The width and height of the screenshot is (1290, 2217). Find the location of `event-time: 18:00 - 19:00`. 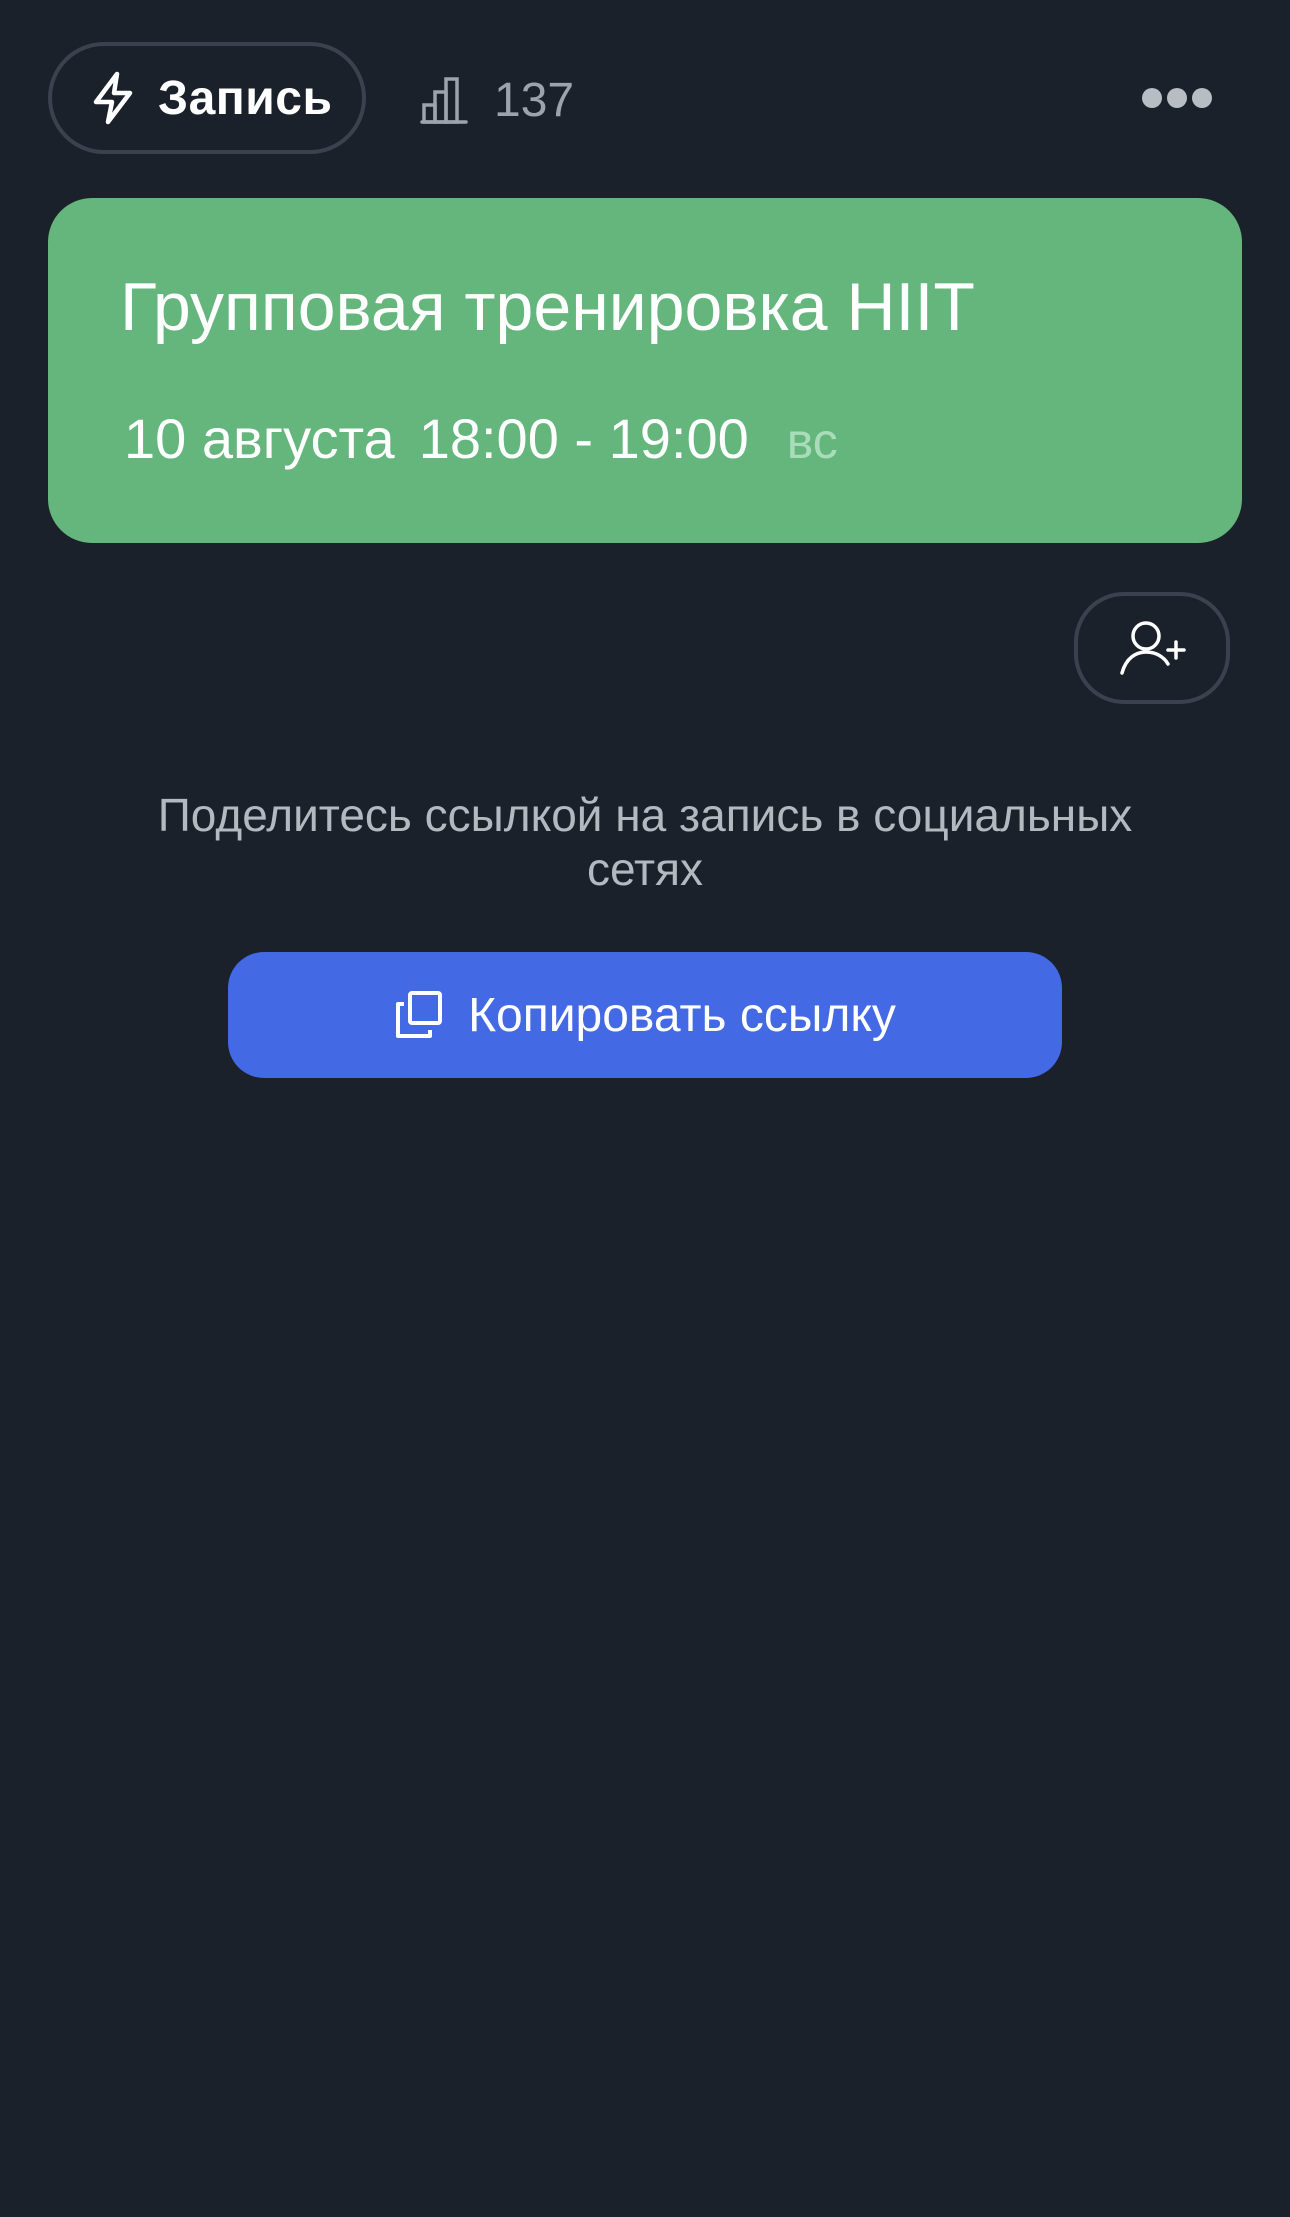

event-time: 18:00 - 19:00 is located at coordinates (583, 438).